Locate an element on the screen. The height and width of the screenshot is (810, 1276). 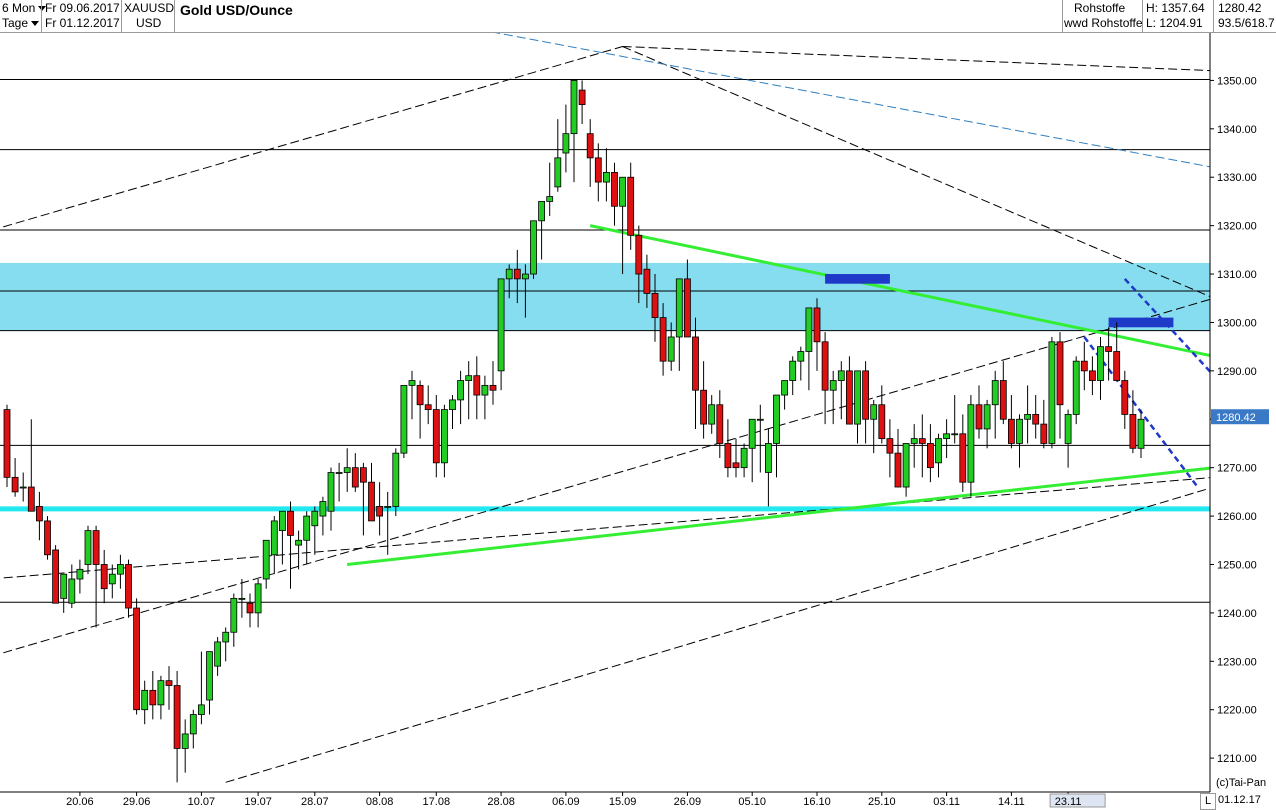
interval-selector: Tage is located at coordinates (21, 23).